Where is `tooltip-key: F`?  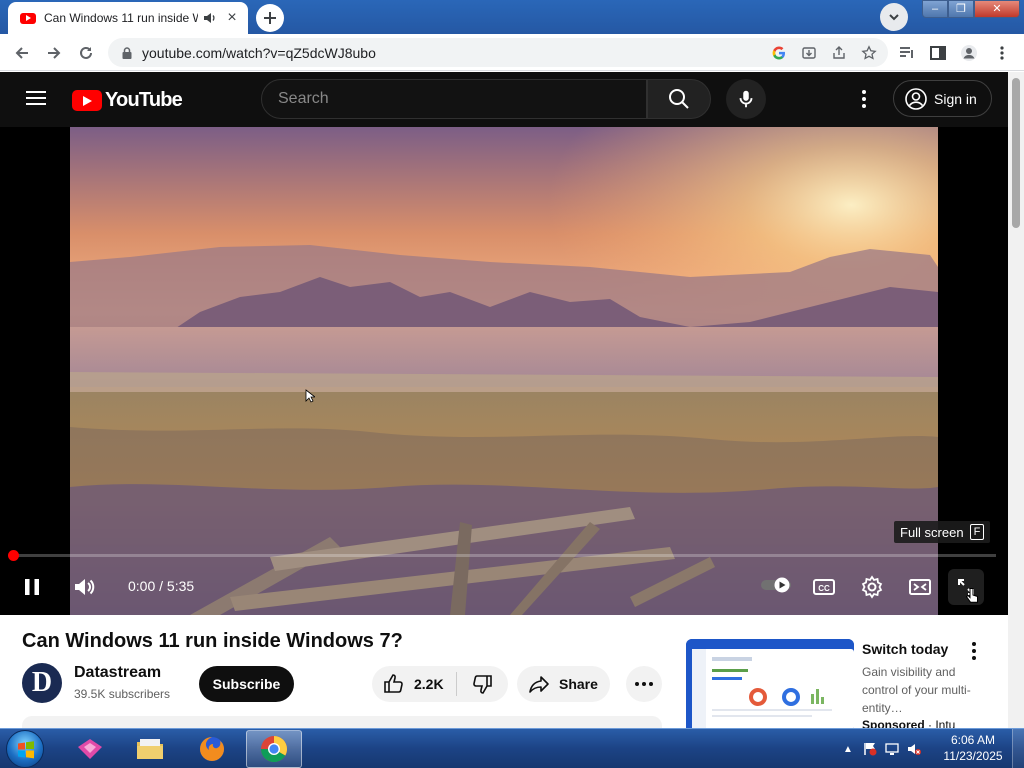 tooltip-key: F is located at coordinates (977, 532).